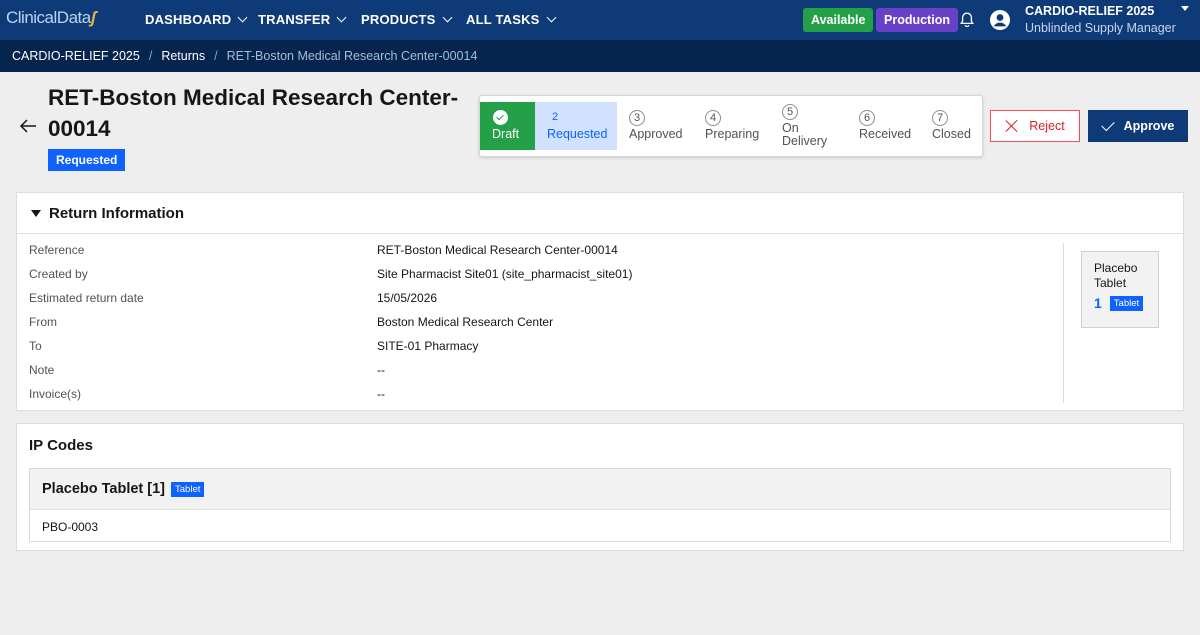 This screenshot has width=1200, height=635. Describe the element at coordinates (555, 117) in the screenshot. I see `step-number: 2` at that location.